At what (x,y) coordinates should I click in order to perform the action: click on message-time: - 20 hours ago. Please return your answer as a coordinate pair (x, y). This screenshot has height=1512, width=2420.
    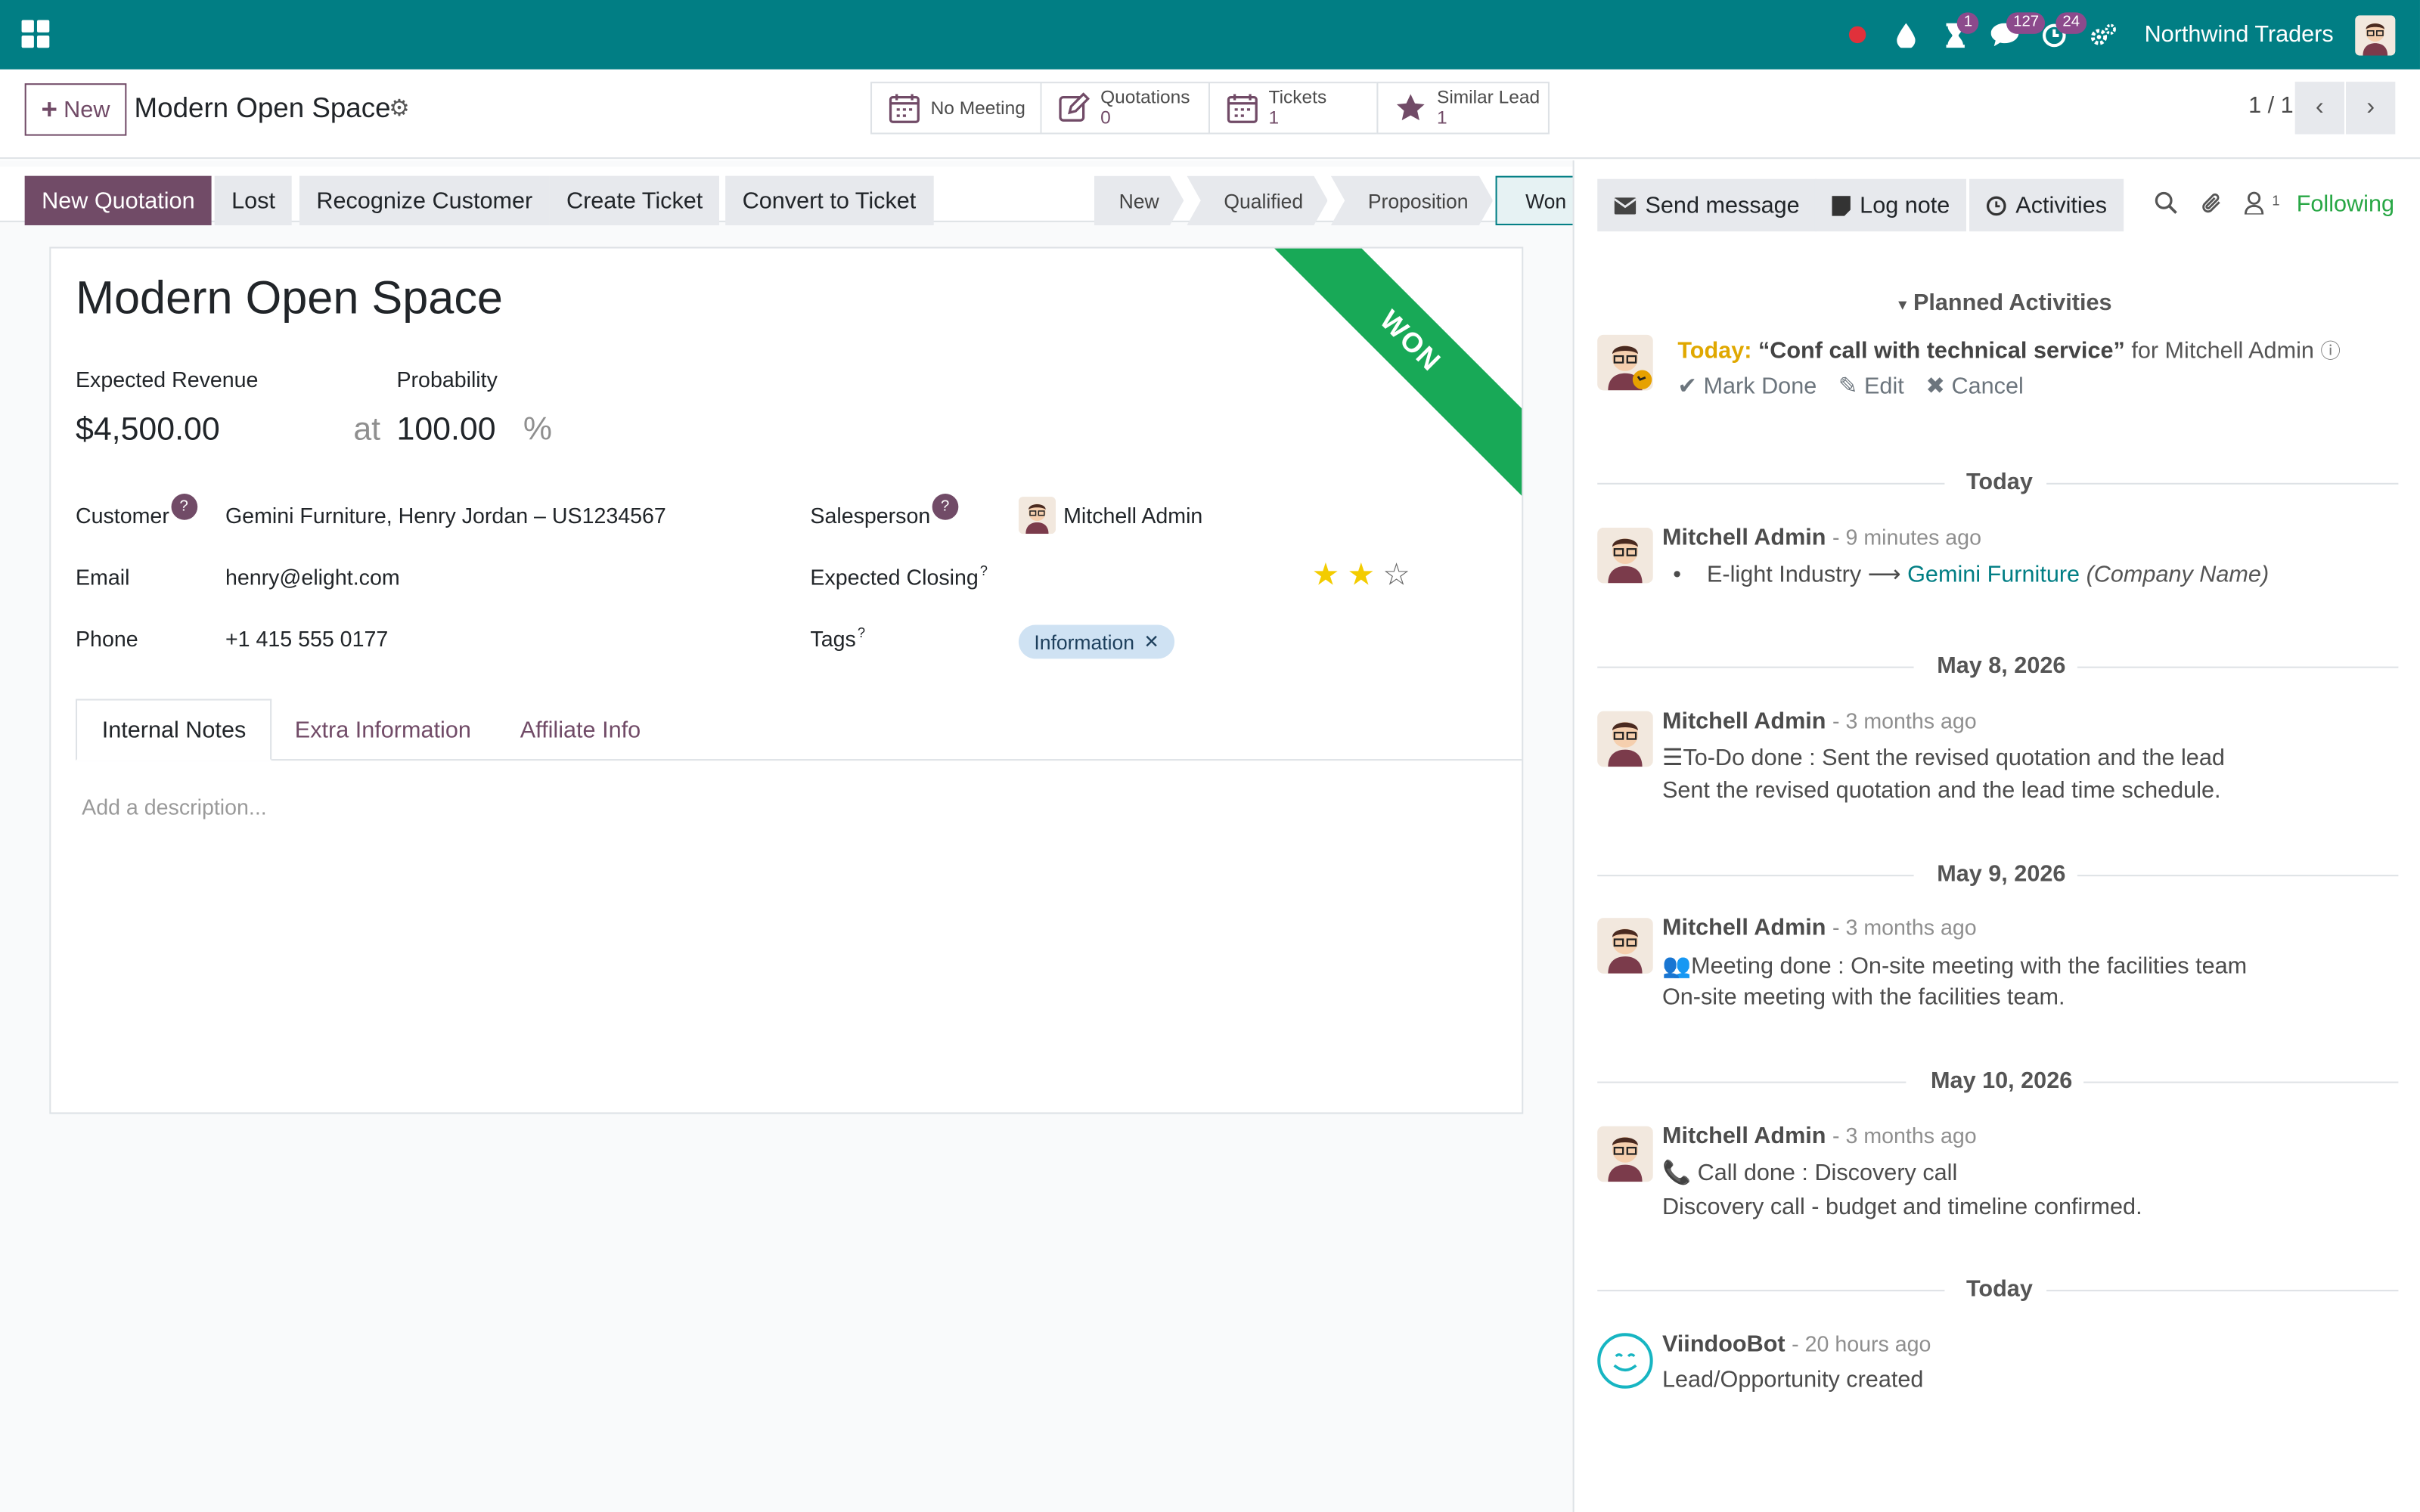
    Looking at the image, I should click on (1861, 1343).